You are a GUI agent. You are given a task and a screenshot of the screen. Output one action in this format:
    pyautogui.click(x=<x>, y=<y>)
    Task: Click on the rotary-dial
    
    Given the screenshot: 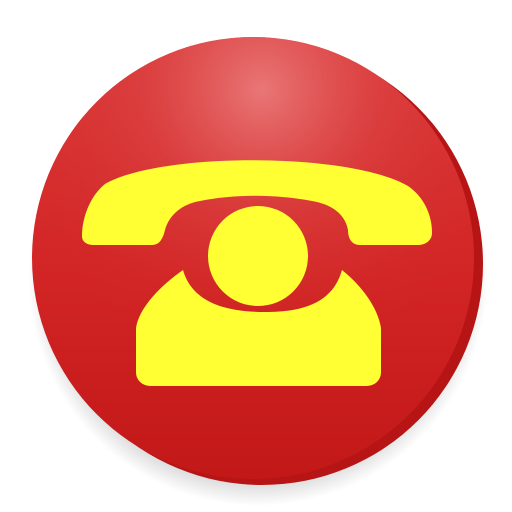 What is the action you would take?
    pyautogui.click(x=258, y=256)
    